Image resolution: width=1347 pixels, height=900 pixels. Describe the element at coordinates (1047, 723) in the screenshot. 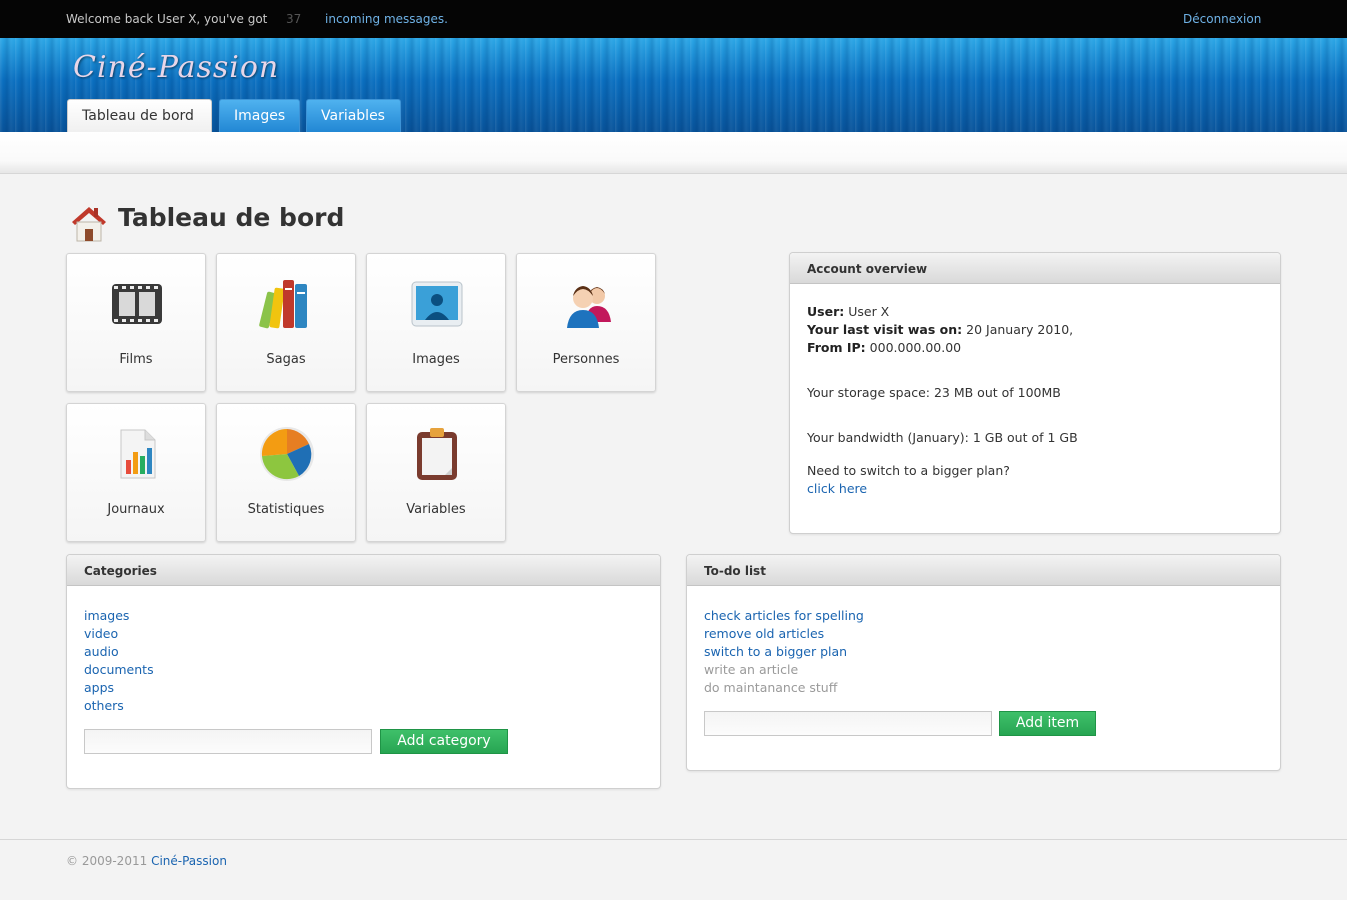

I see `add-item-button: Add item` at that location.